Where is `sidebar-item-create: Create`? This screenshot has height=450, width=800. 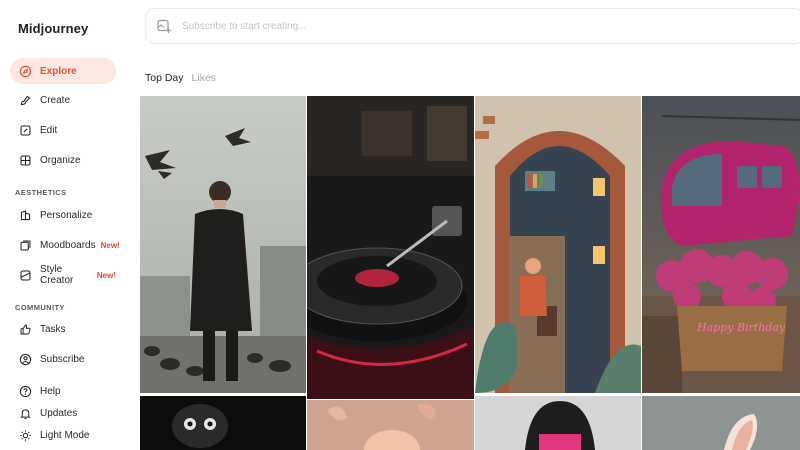
sidebar-item-create: Create is located at coordinates (63, 100).